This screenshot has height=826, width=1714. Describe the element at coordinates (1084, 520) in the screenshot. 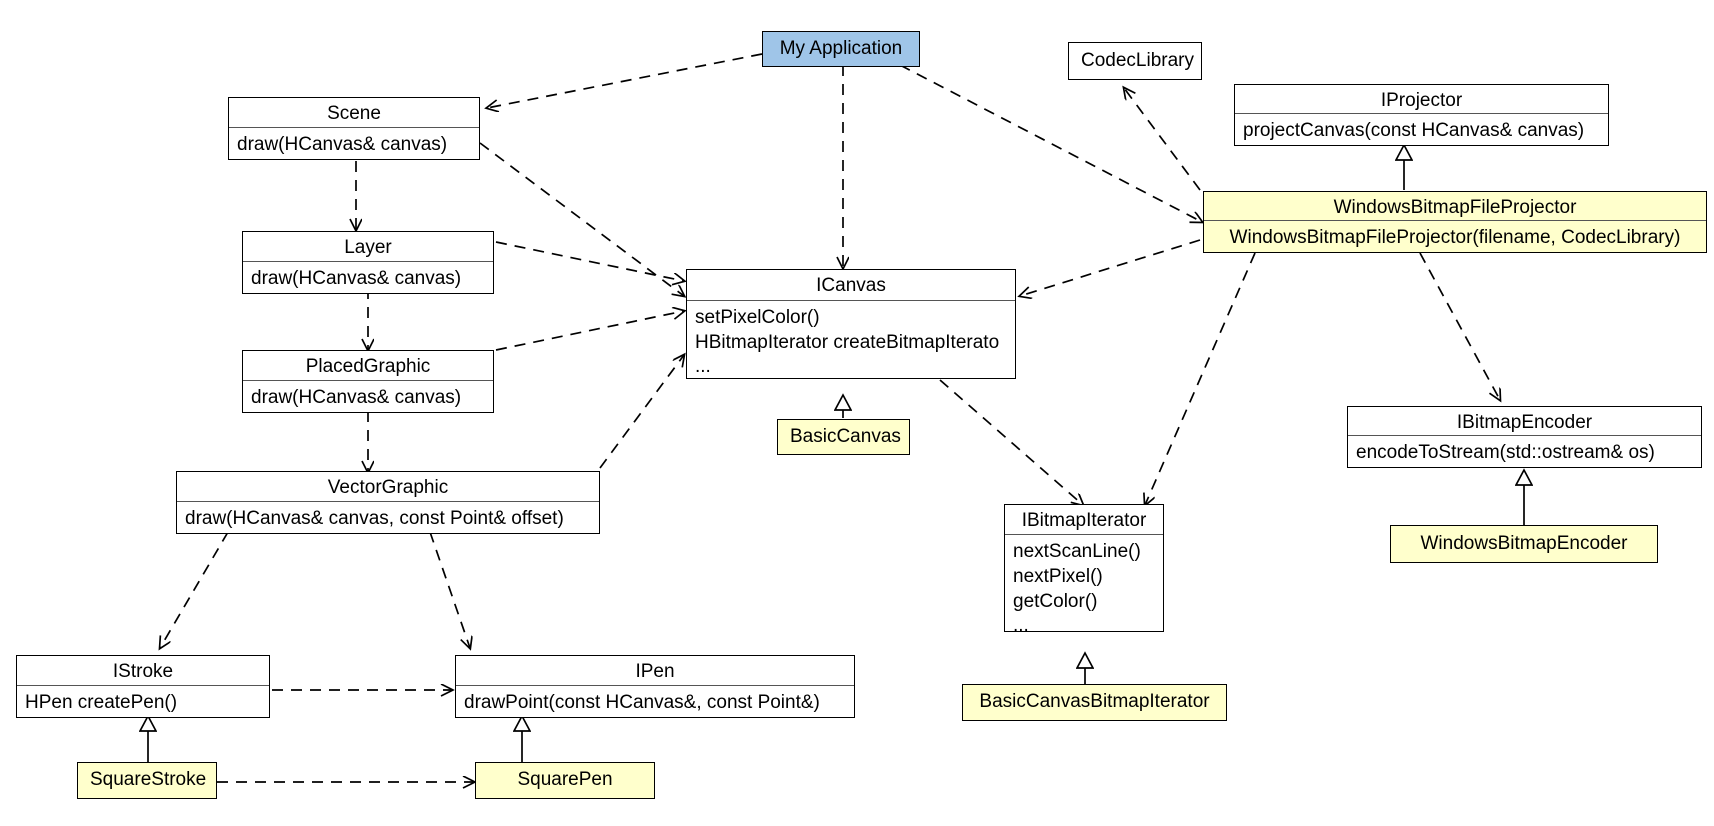

I see `class-title-ibitmap-iterator: IBitmapIterator` at that location.